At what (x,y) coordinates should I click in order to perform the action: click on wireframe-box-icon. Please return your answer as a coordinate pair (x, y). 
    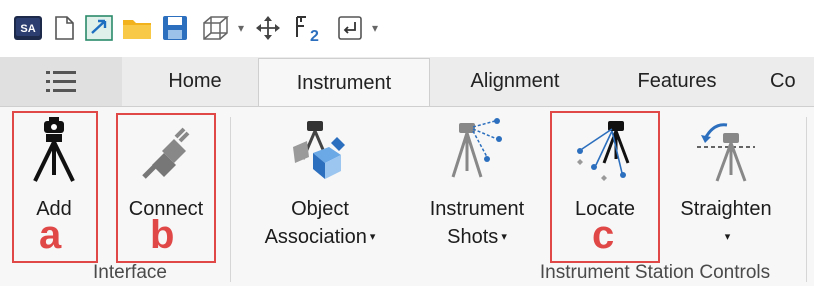
    Looking at the image, I should click on (215, 28).